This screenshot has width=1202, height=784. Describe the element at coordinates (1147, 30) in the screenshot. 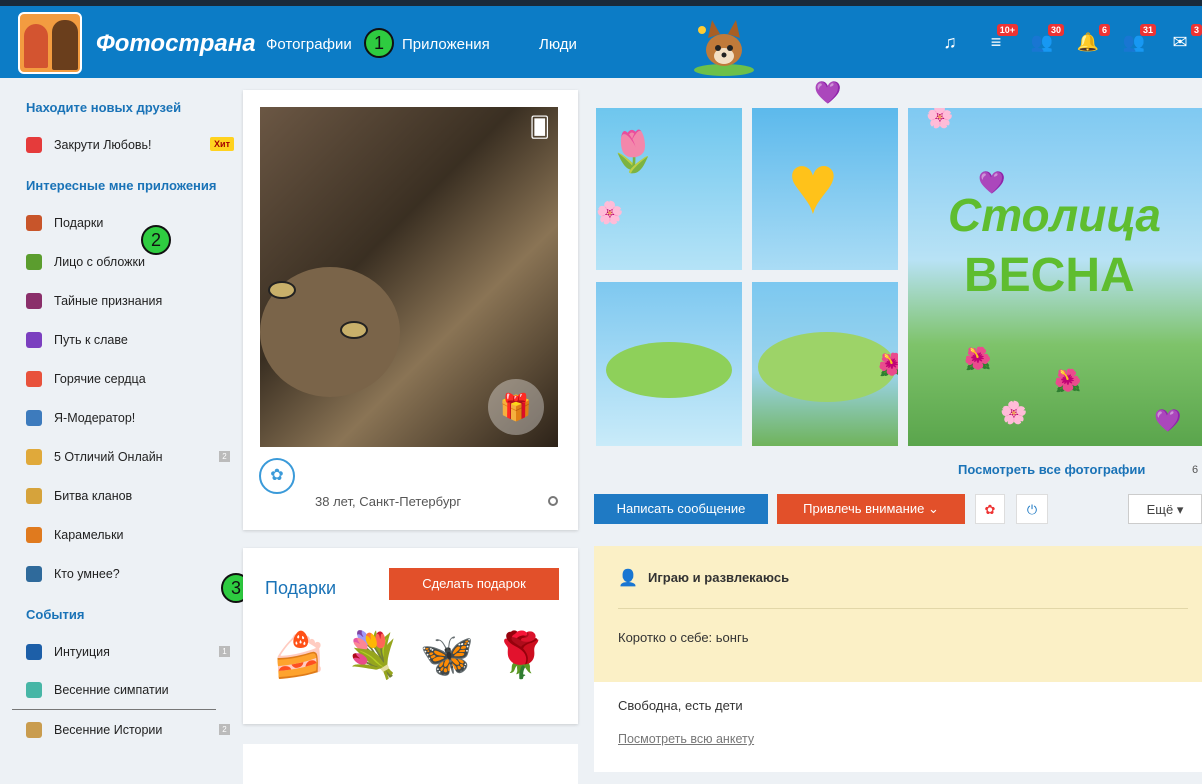

I see `notification-badge: 31` at that location.